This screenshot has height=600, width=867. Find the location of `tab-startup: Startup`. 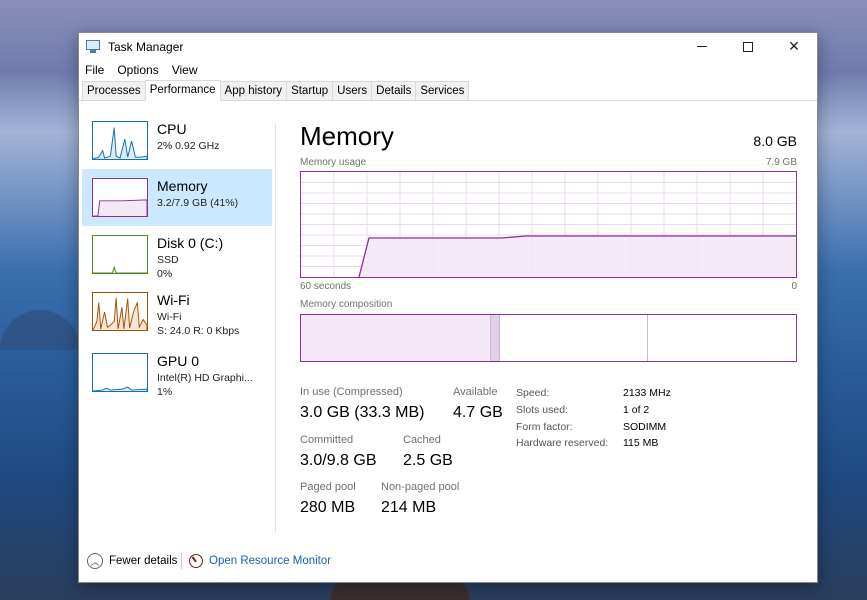

tab-startup: Startup is located at coordinates (310, 90).